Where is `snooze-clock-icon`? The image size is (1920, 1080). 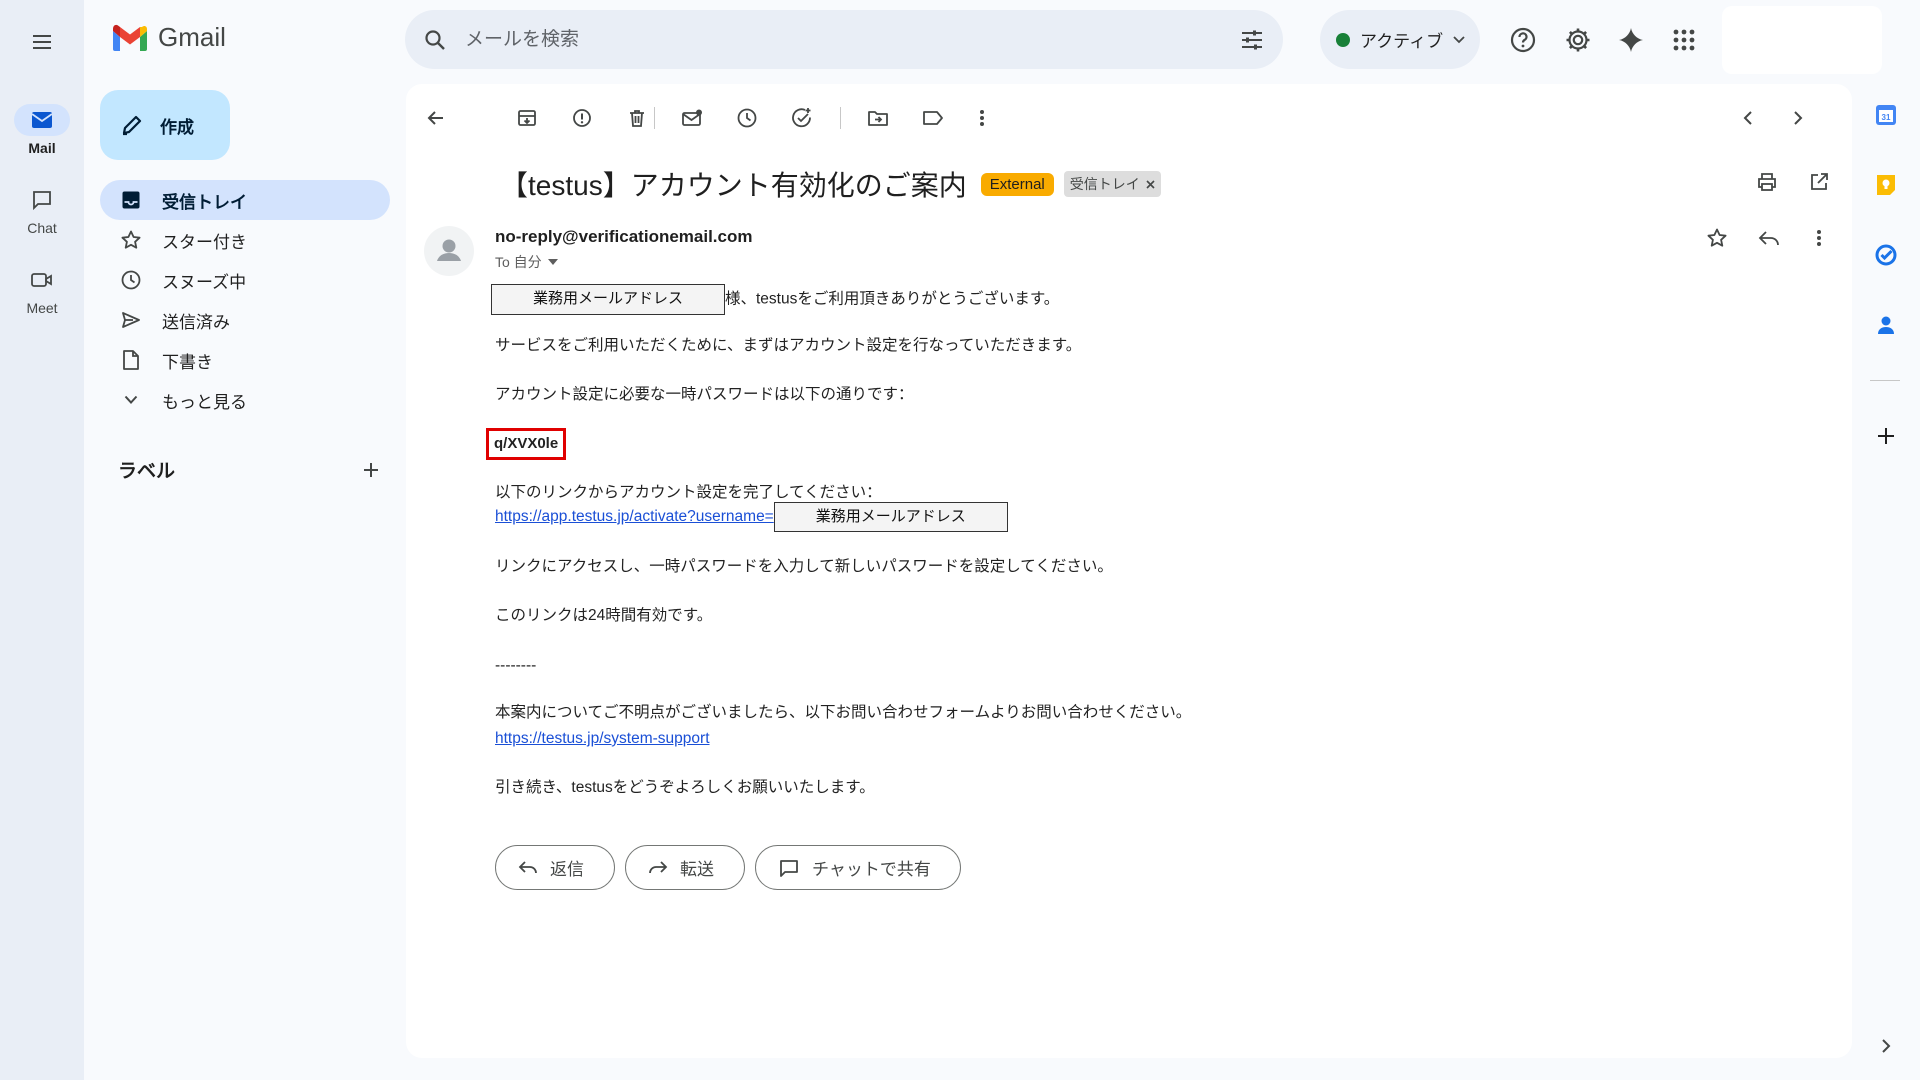 snooze-clock-icon is located at coordinates (747, 118).